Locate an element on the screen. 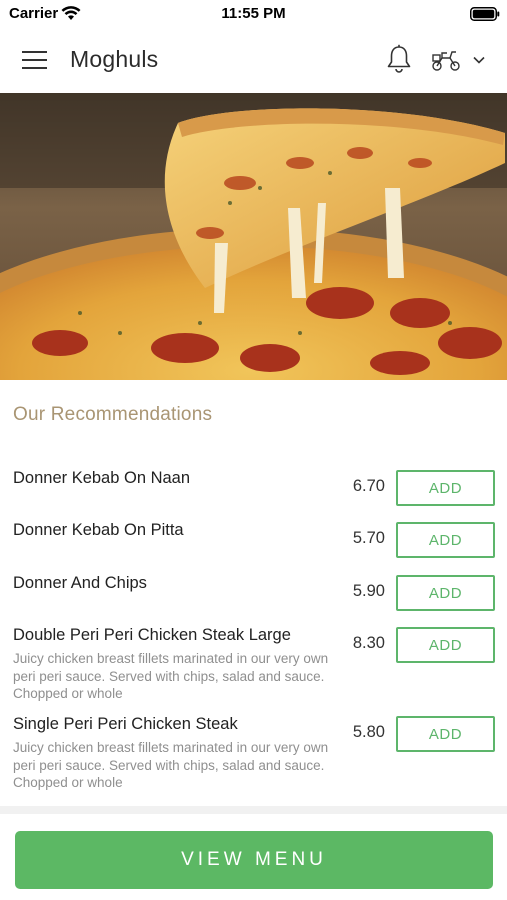 The image size is (507, 900). item-name: Donner Kebab On Naan is located at coordinates (102, 478).